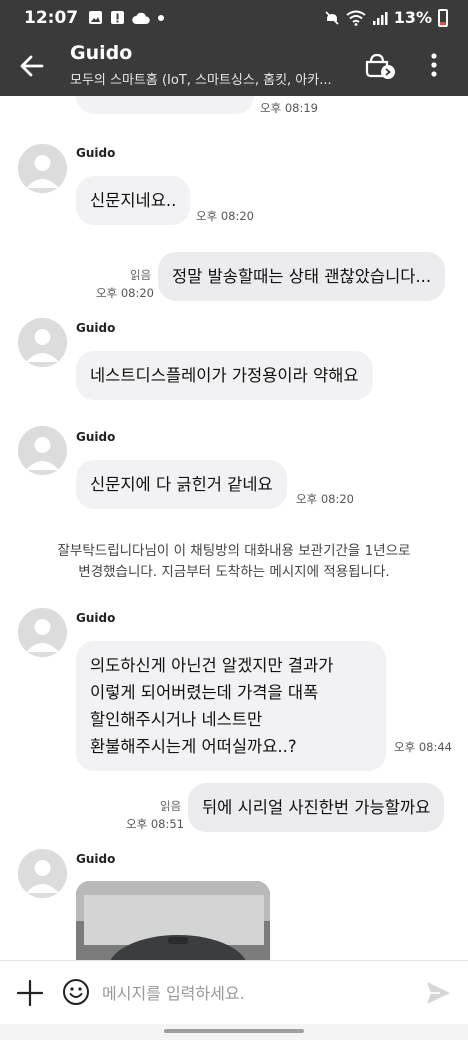 This screenshot has width=468, height=1040. Describe the element at coordinates (234, 18) in the screenshot. I see `status-bar: 12:07 13%` at that location.